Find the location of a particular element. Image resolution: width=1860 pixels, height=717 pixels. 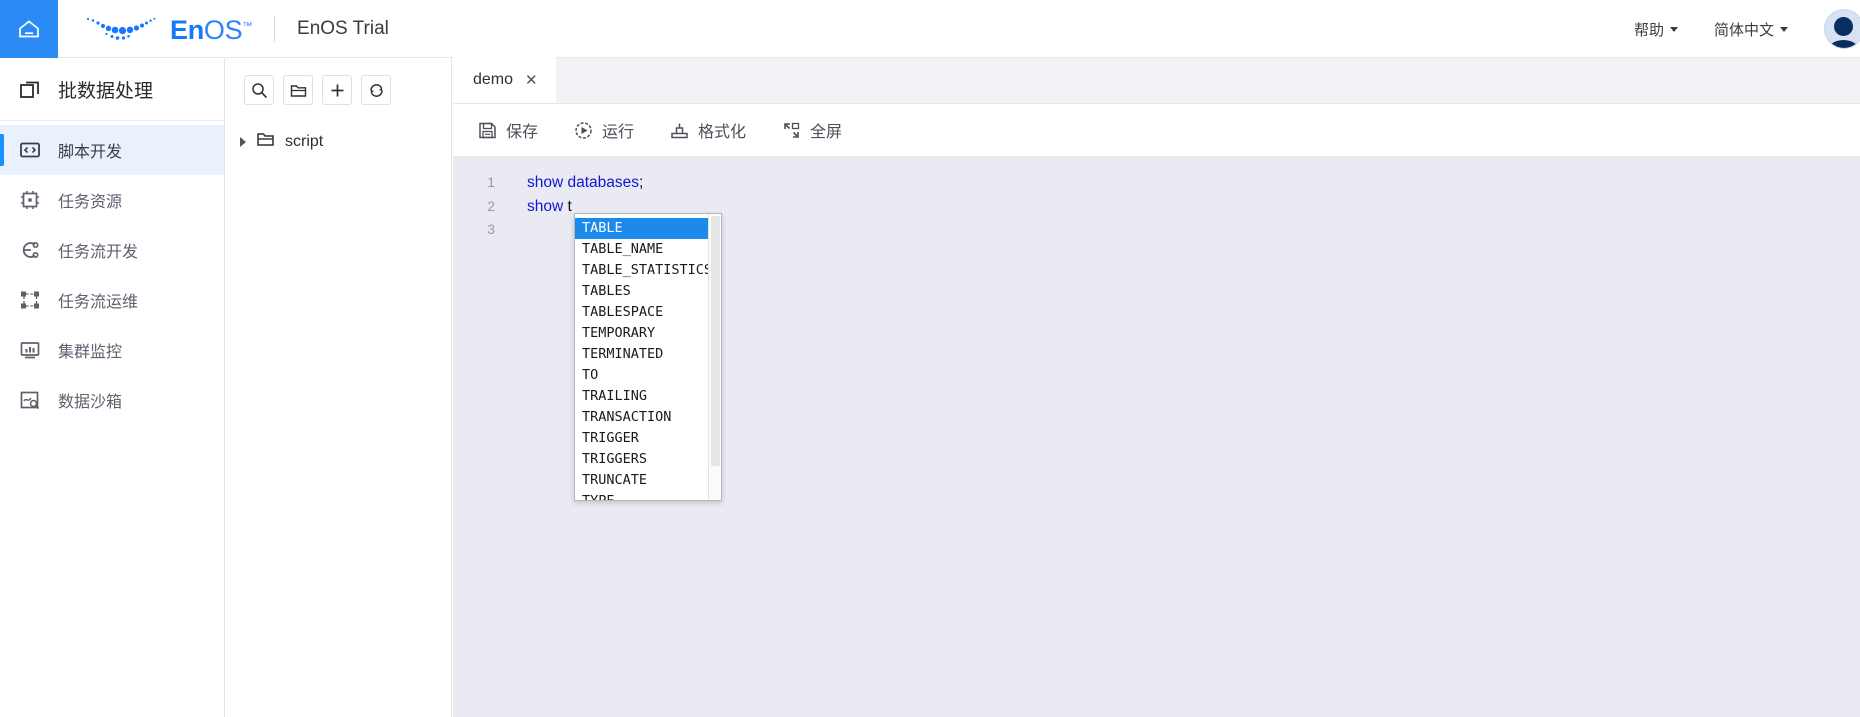

plus-icon is located at coordinates (337, 90).